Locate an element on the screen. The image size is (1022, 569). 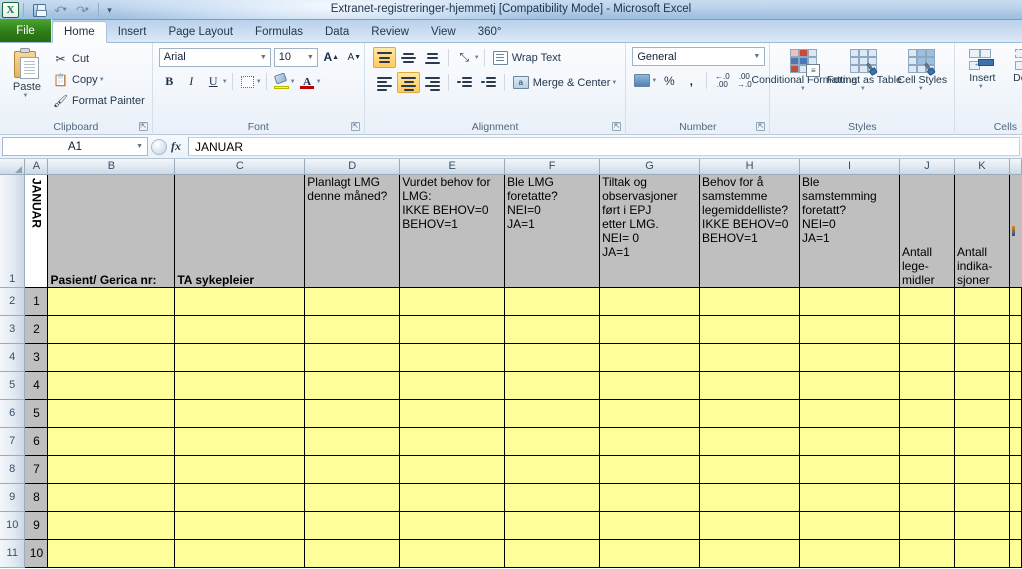
cell-l2-partial is located at coordinates (1015, 301).